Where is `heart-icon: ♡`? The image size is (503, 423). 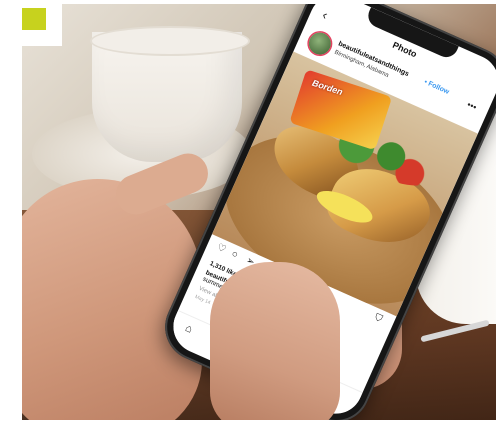
heart-icon: ♡ is located at coordinates (221, 249).